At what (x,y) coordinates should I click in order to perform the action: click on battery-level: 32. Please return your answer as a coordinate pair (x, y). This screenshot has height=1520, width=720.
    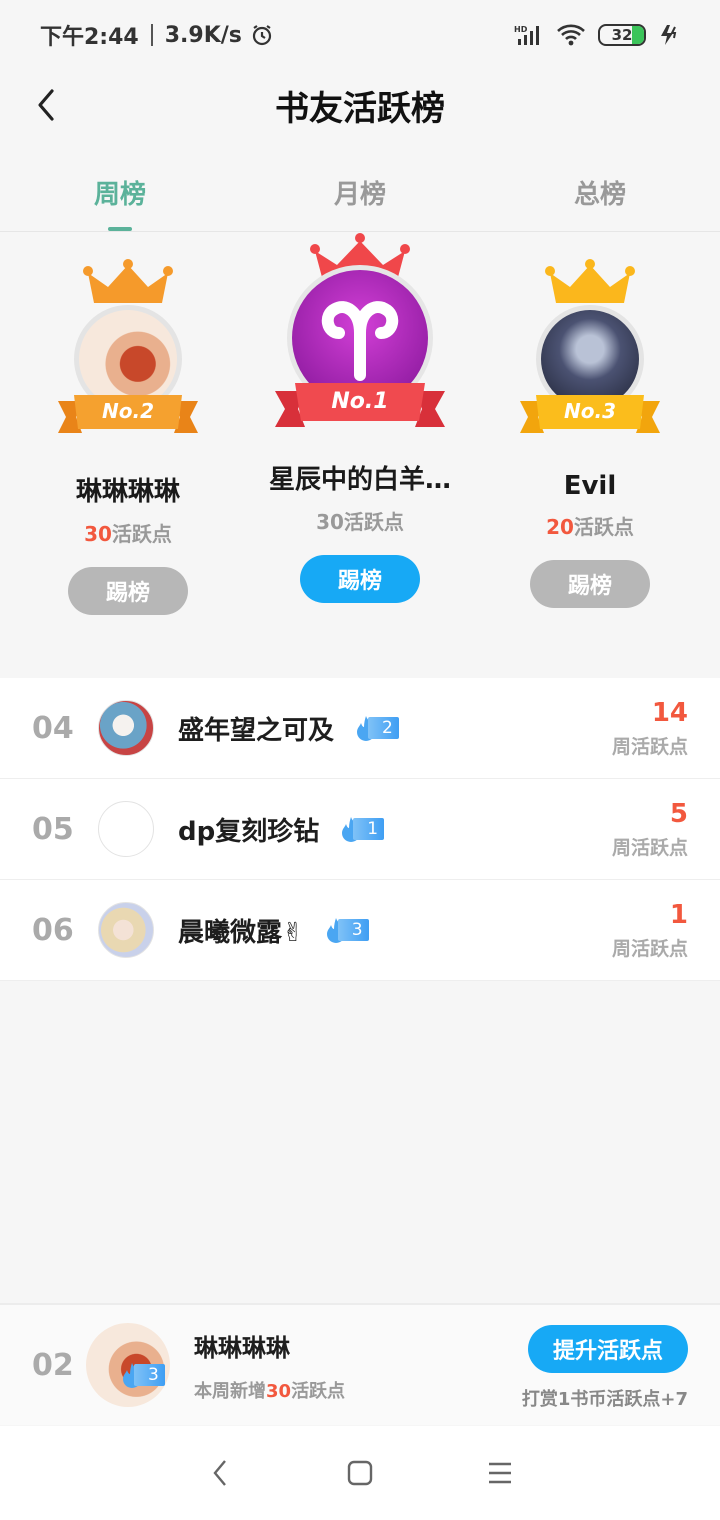
    Looking at the image, I should click on (622, 35).